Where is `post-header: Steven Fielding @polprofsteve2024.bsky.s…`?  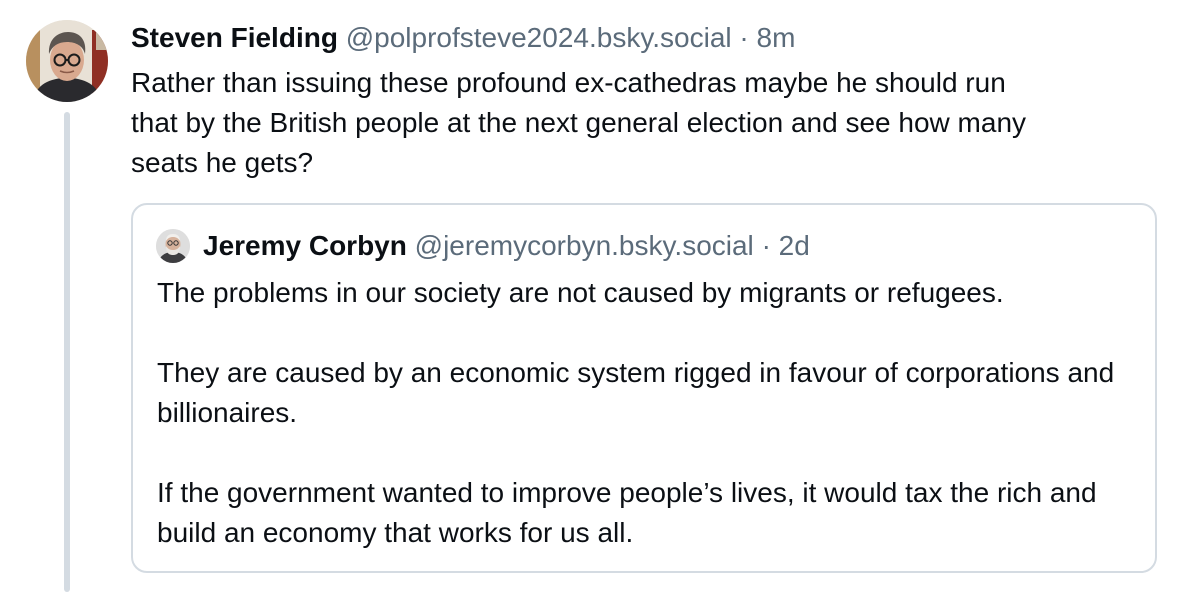
post-header: Steven Fielding @polprofsteve2024.bsky.s… is located at coordinates (463, 38).